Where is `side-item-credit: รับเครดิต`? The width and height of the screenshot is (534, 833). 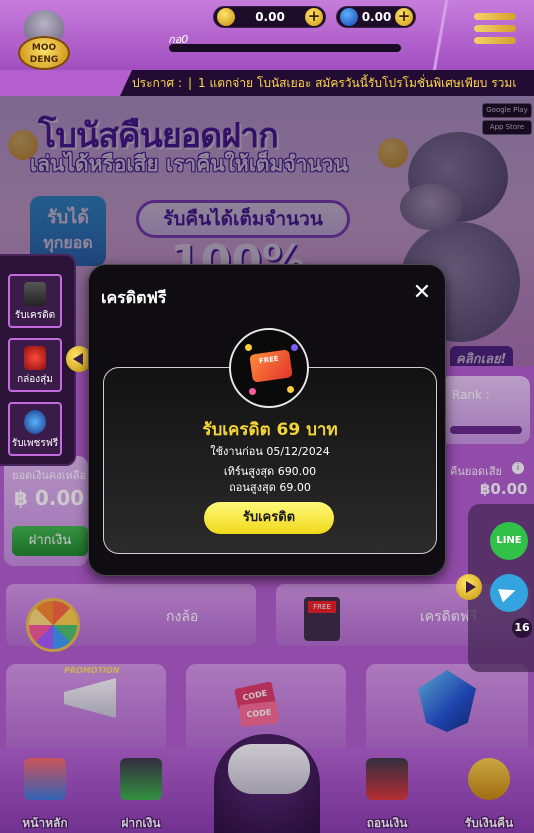
side-item-credit: รับเครดิต is located at coordinates (35, 301).